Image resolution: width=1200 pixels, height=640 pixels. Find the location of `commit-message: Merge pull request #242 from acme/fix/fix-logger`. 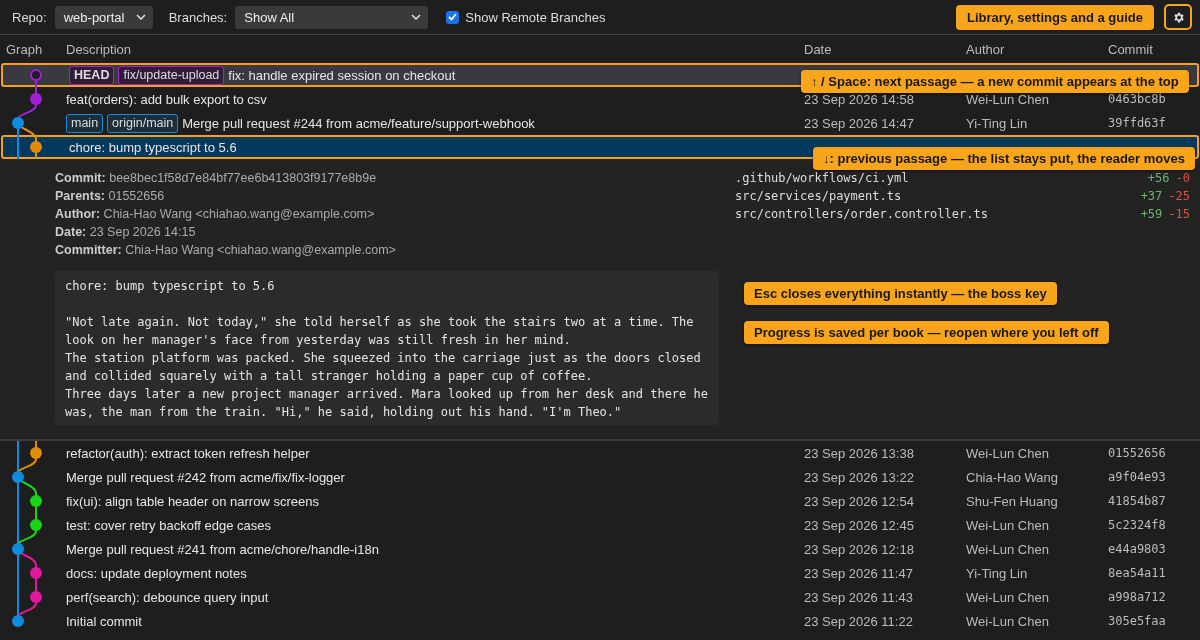

commit-message: Merge pull request #242 from acme/fix/fix-logger is located at coordinates (205, 477).